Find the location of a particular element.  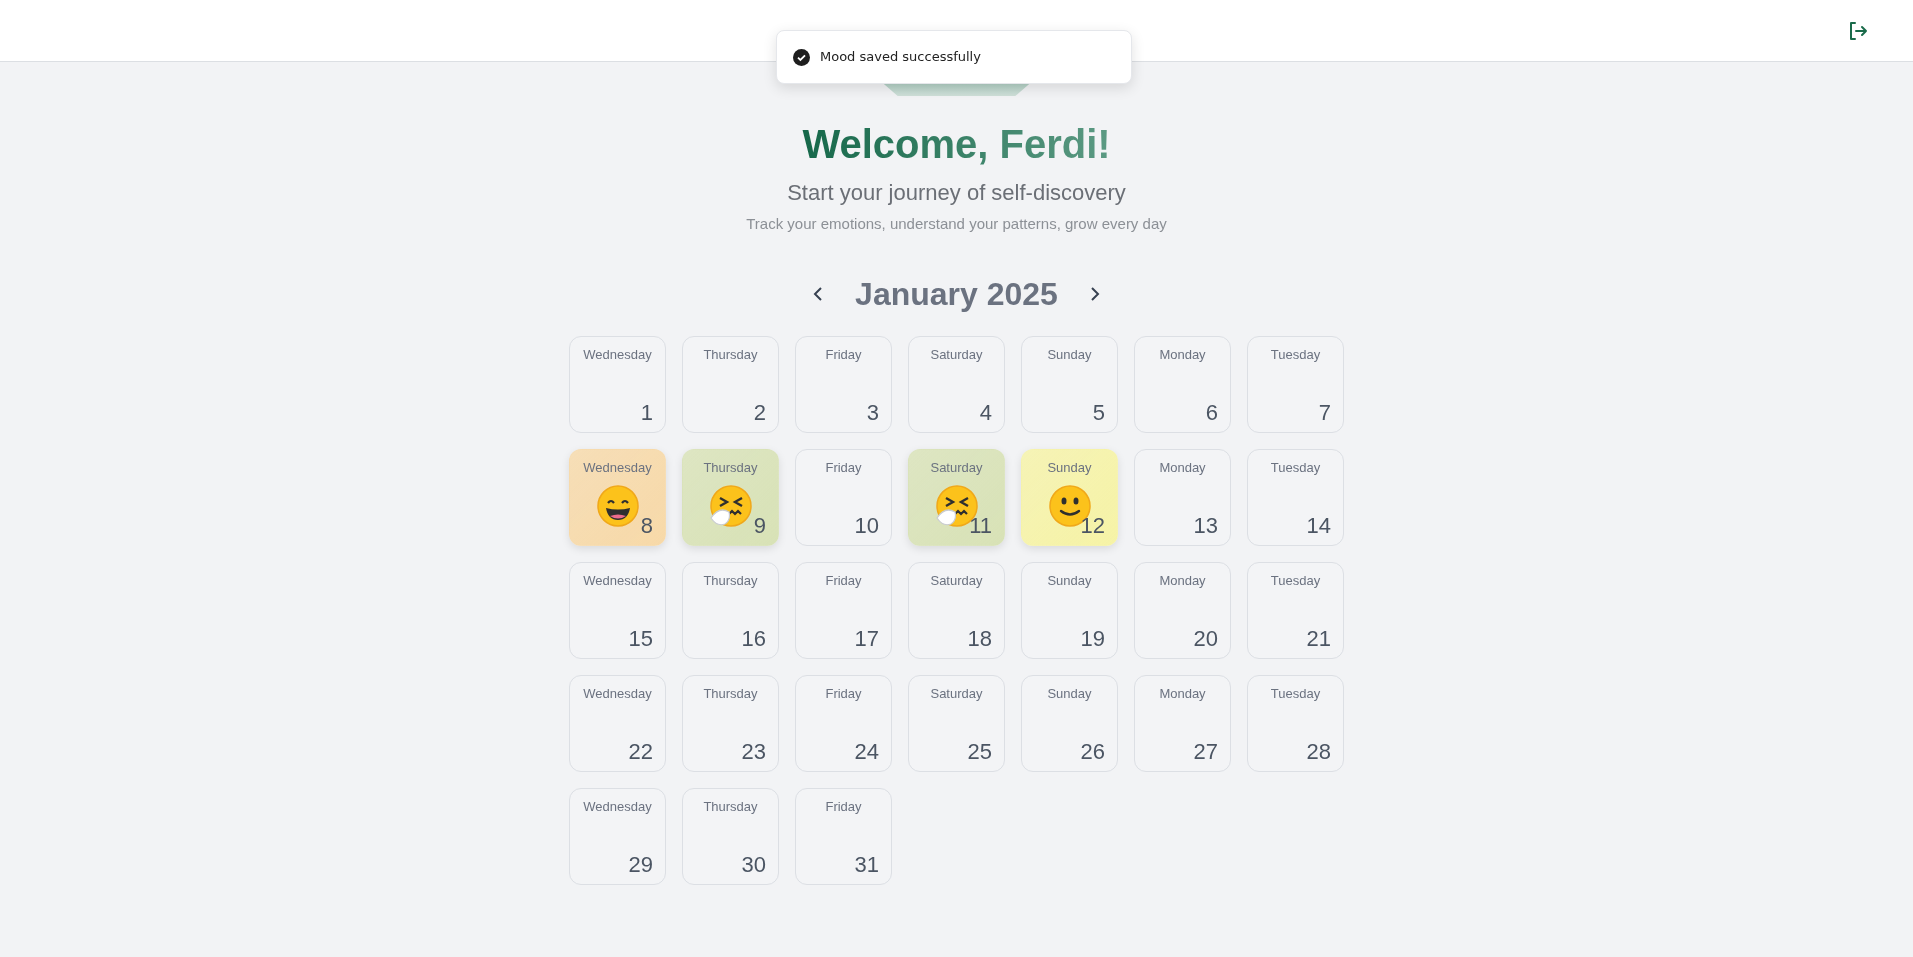

day-cell: Saturday 25 is located at coordinates (956, 723).